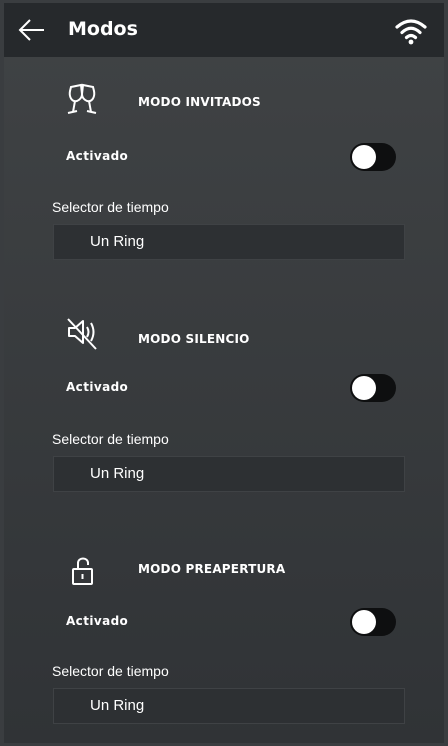  Describe the element at coordinates (224, 30) in the screenshot. I see `top-bar: Modos` at that location.